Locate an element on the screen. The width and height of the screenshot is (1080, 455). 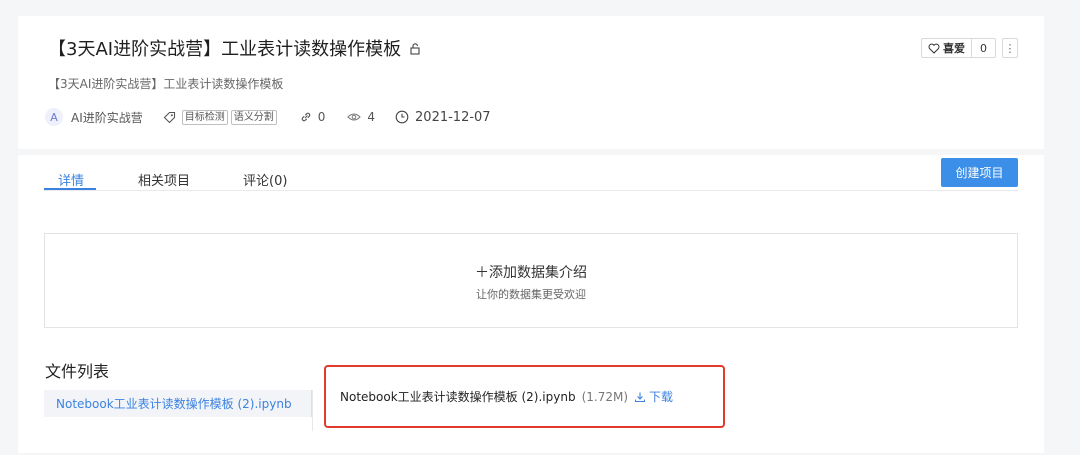
create-project-button: 创建项目 is located at coordinates (979, 172).